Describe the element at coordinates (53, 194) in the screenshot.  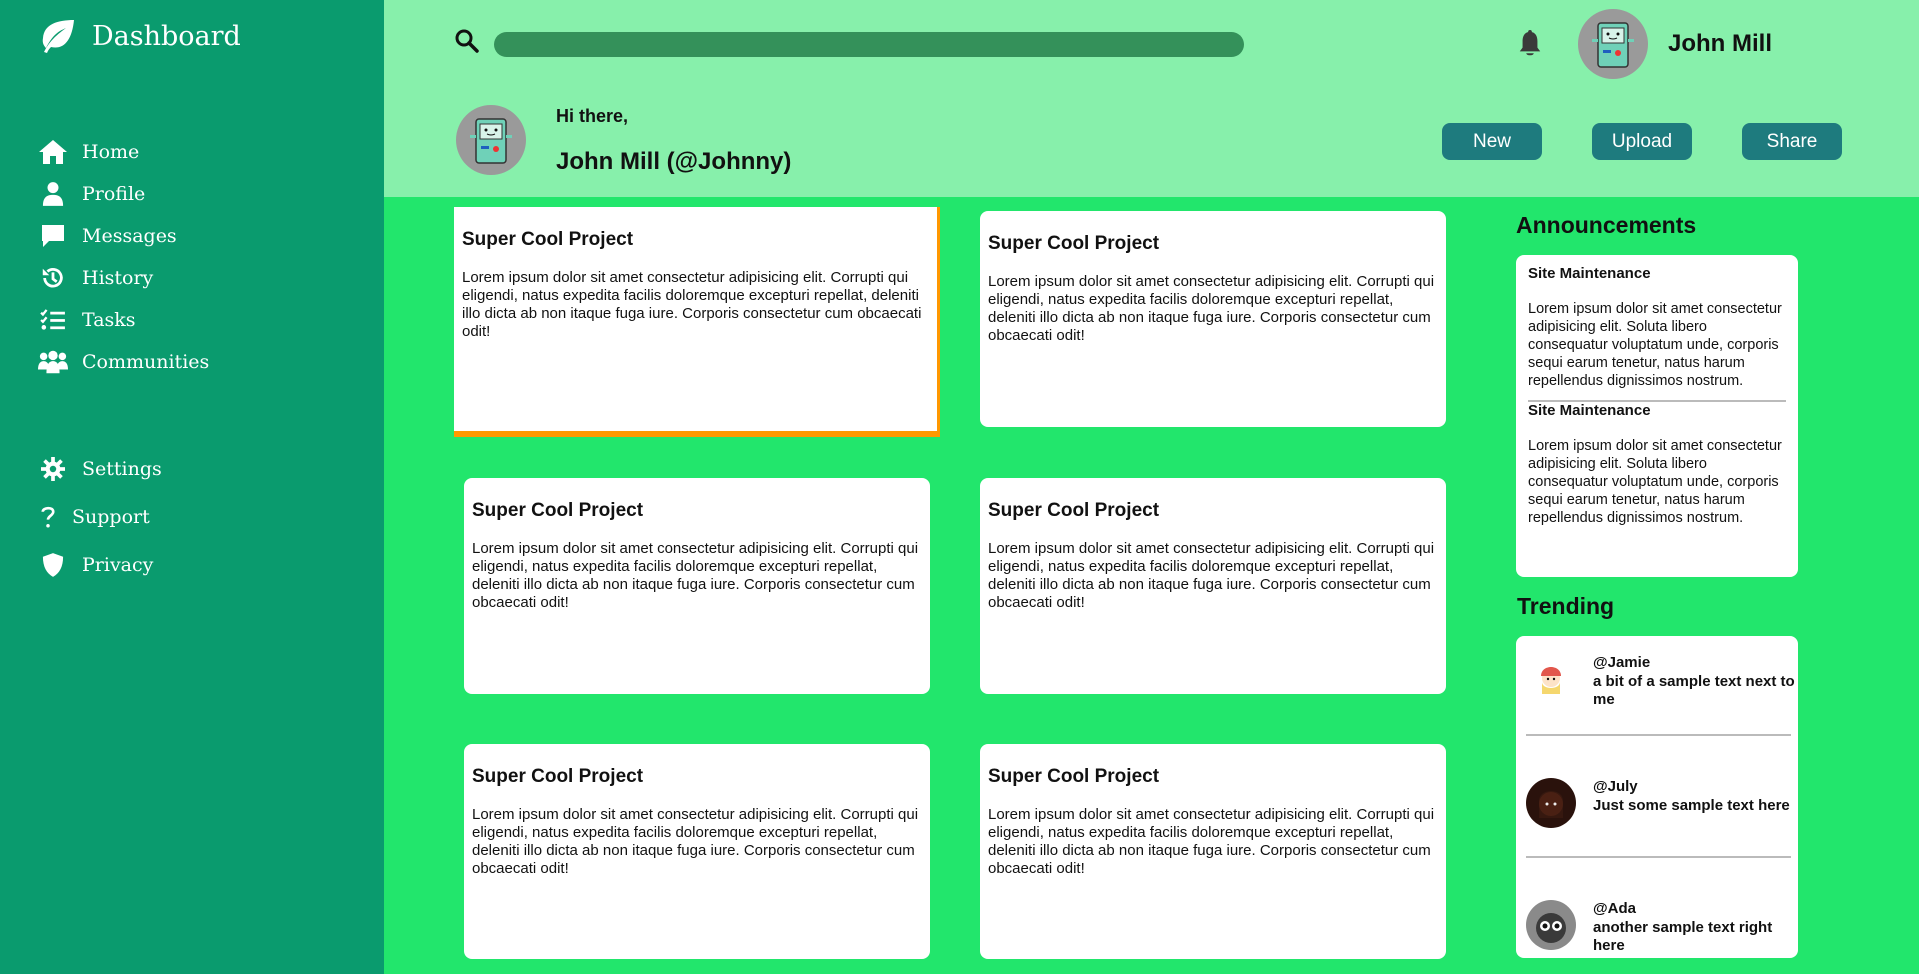
I see `user-icon` at that location.